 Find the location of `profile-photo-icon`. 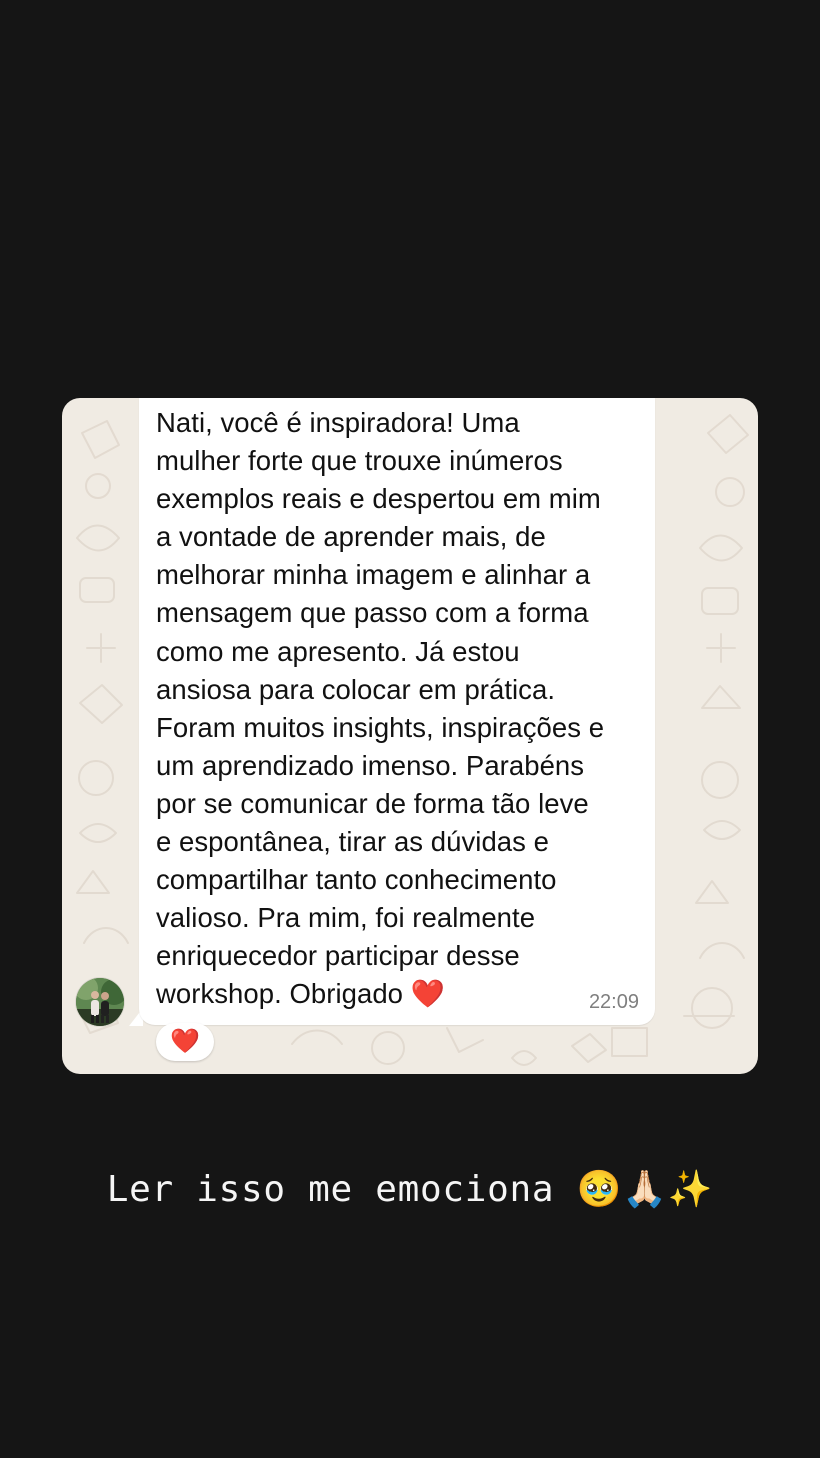

profile-photo-icon is located at coordinates (100, 1002).